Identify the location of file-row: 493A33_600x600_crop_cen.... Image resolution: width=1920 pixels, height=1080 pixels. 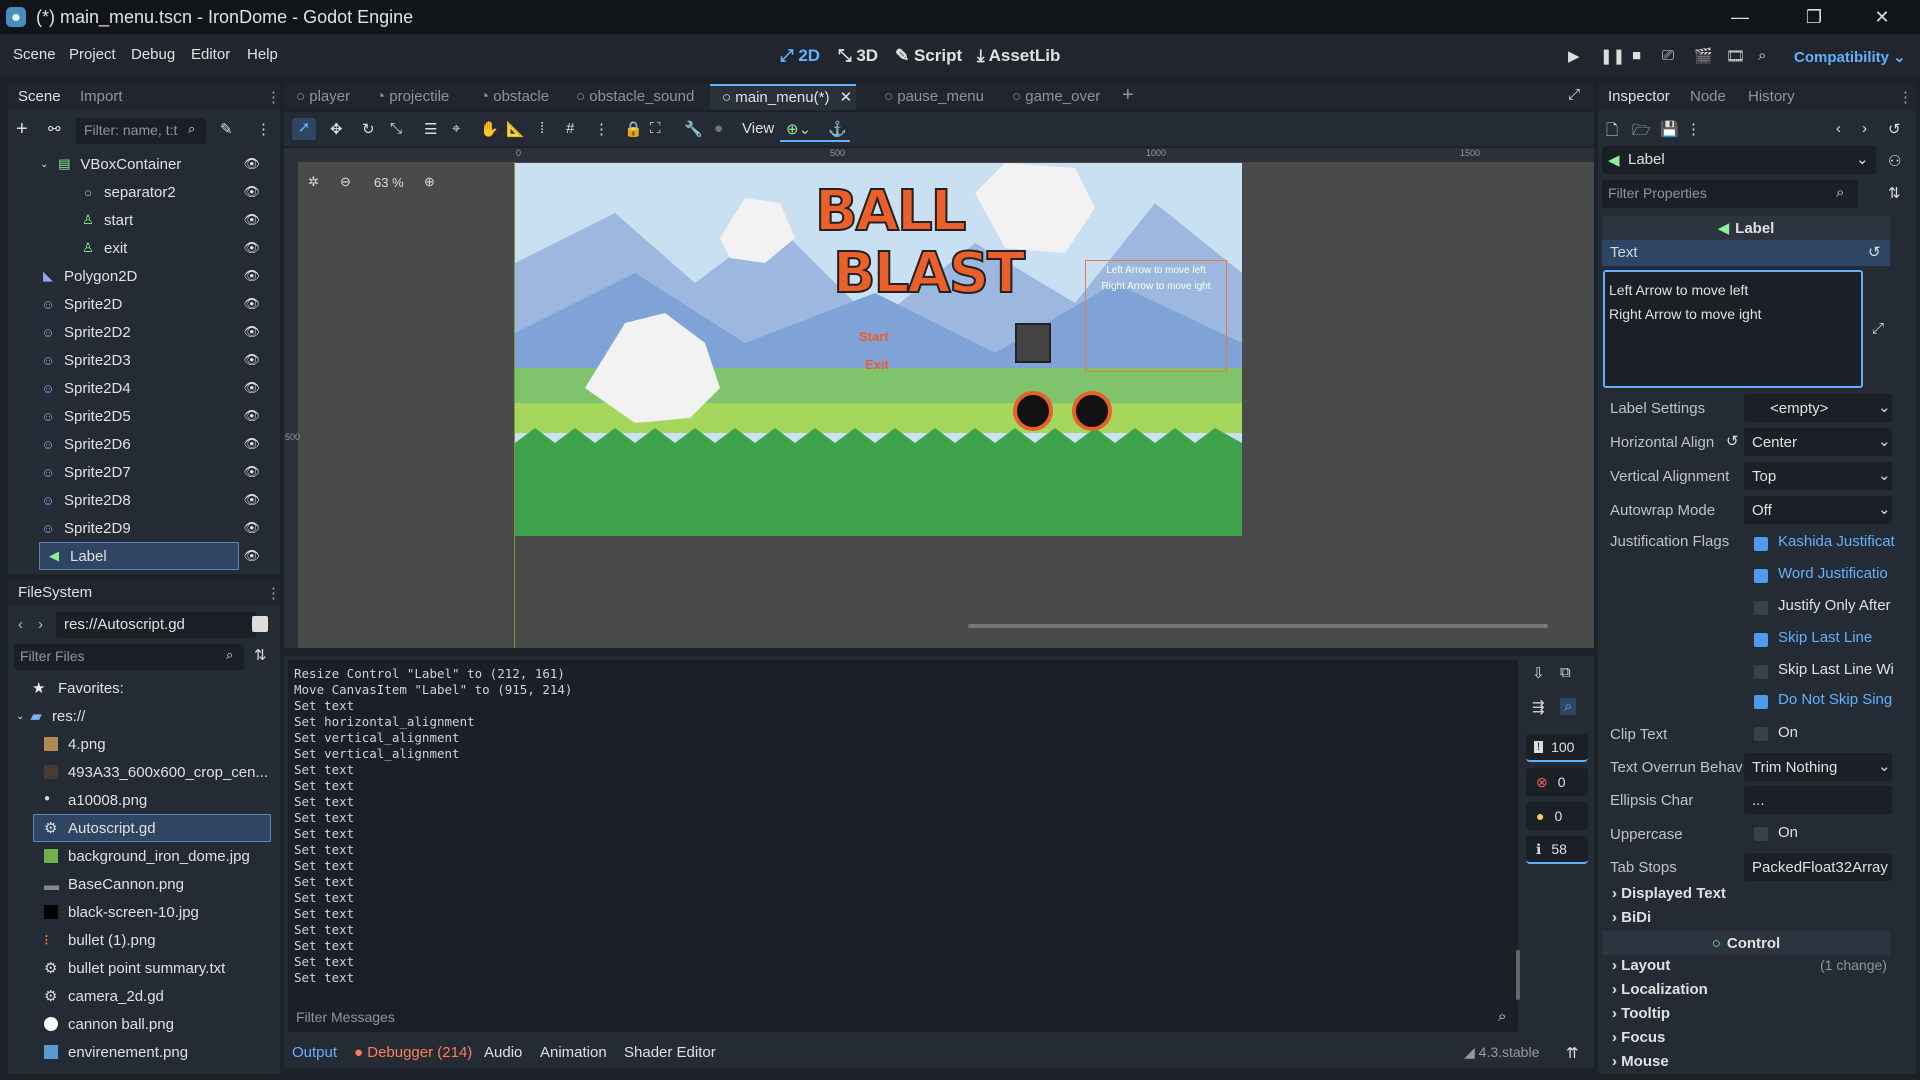
(138, 772).